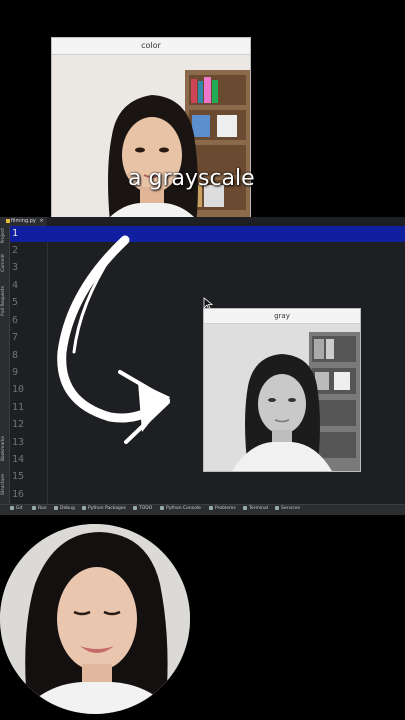  I want to click on tool-debug: Debug, so click(64, 509).